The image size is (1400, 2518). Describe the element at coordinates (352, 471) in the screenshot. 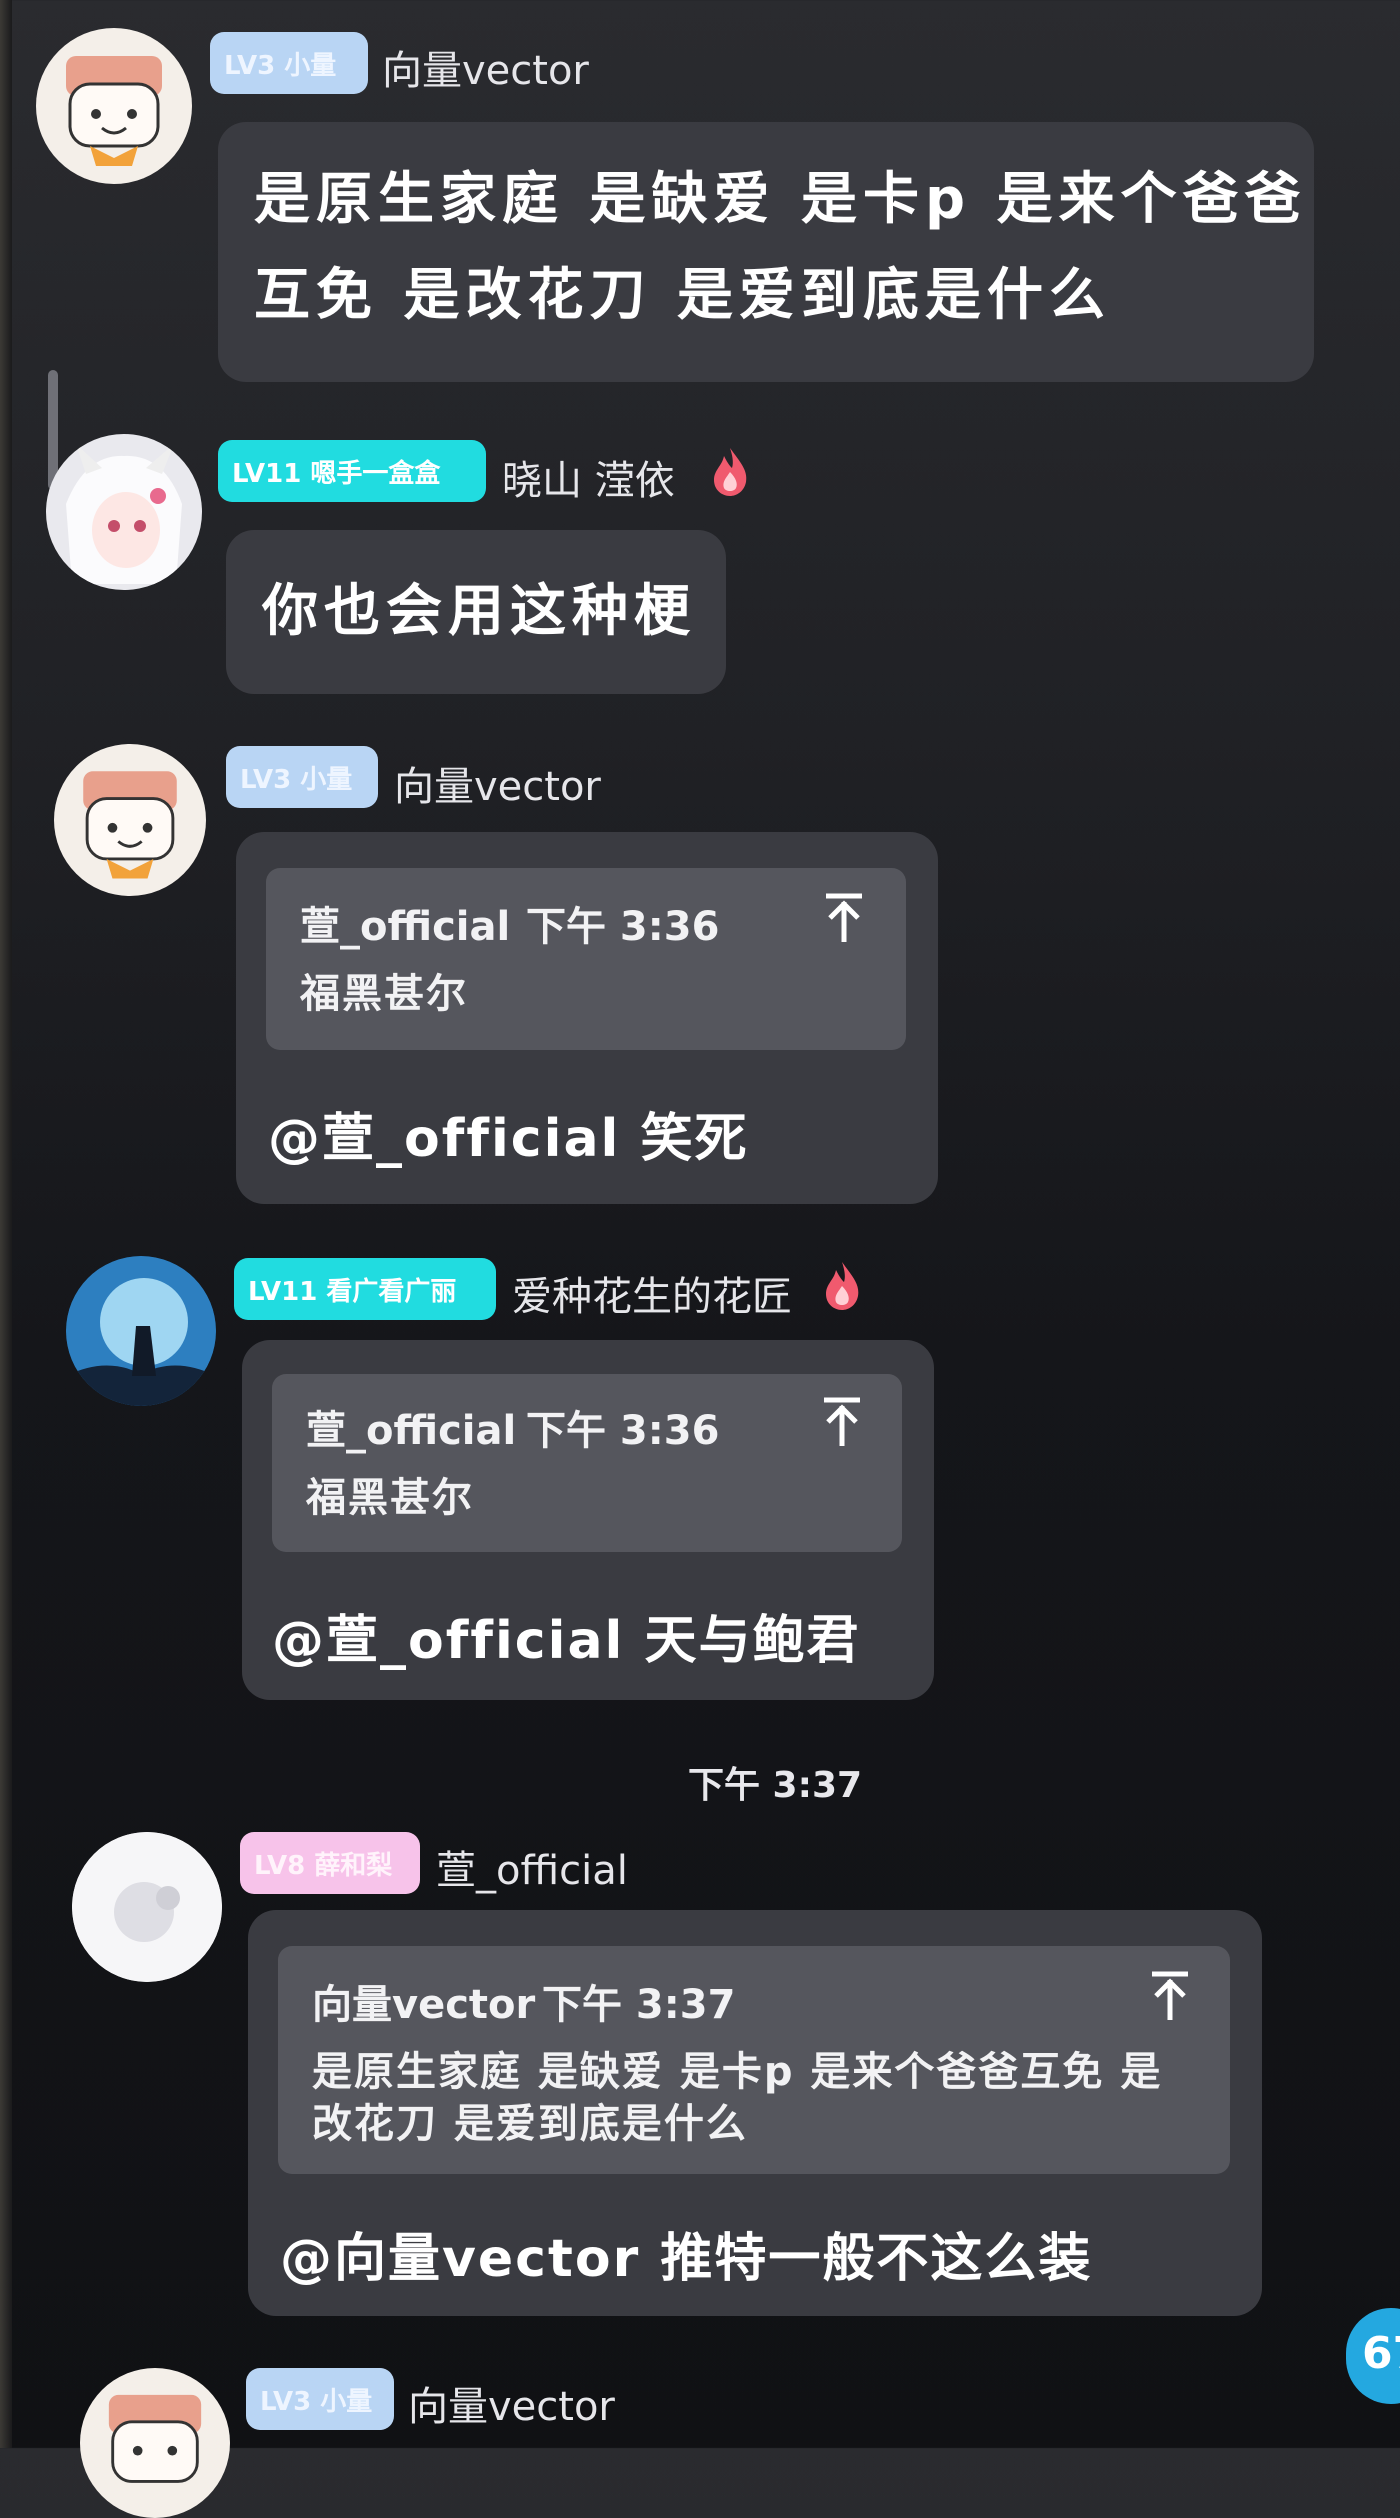

I see `level-badge: LV11 嗯手一盒盒` at that location.